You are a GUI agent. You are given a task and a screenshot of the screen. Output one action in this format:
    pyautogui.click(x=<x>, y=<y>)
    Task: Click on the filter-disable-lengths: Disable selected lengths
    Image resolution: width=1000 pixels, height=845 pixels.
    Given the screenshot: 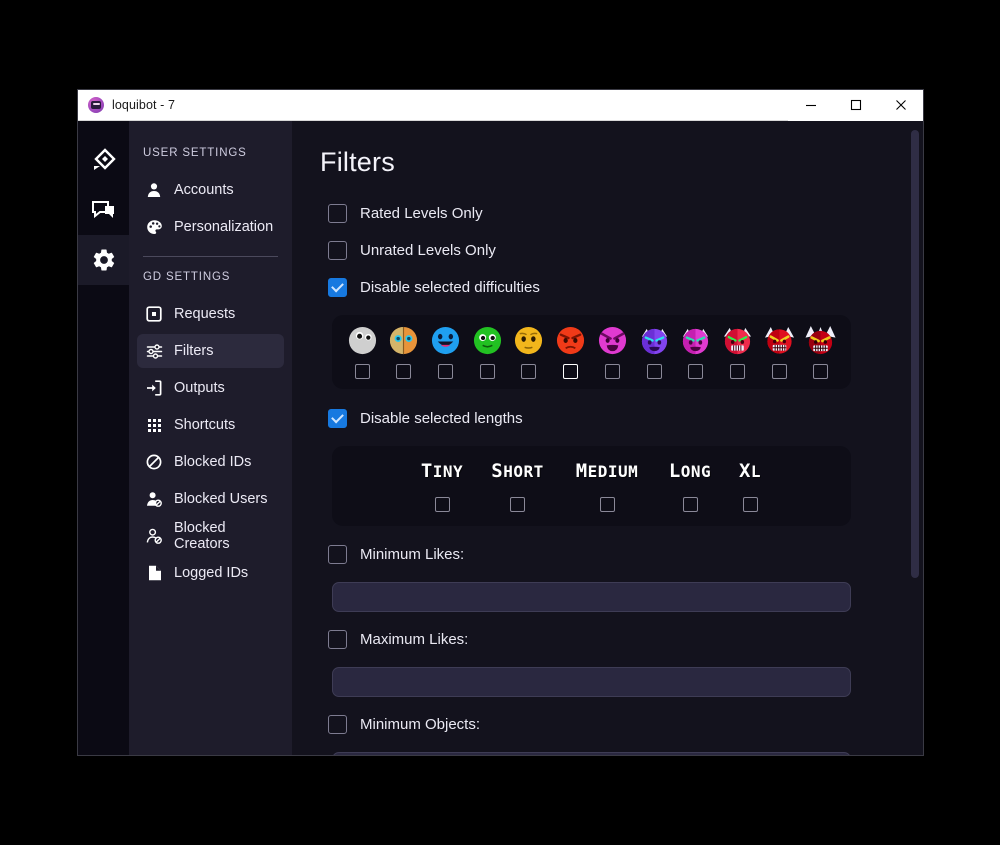 What is the action you would take?
    pyautogui.click(x=625, y=418)
    